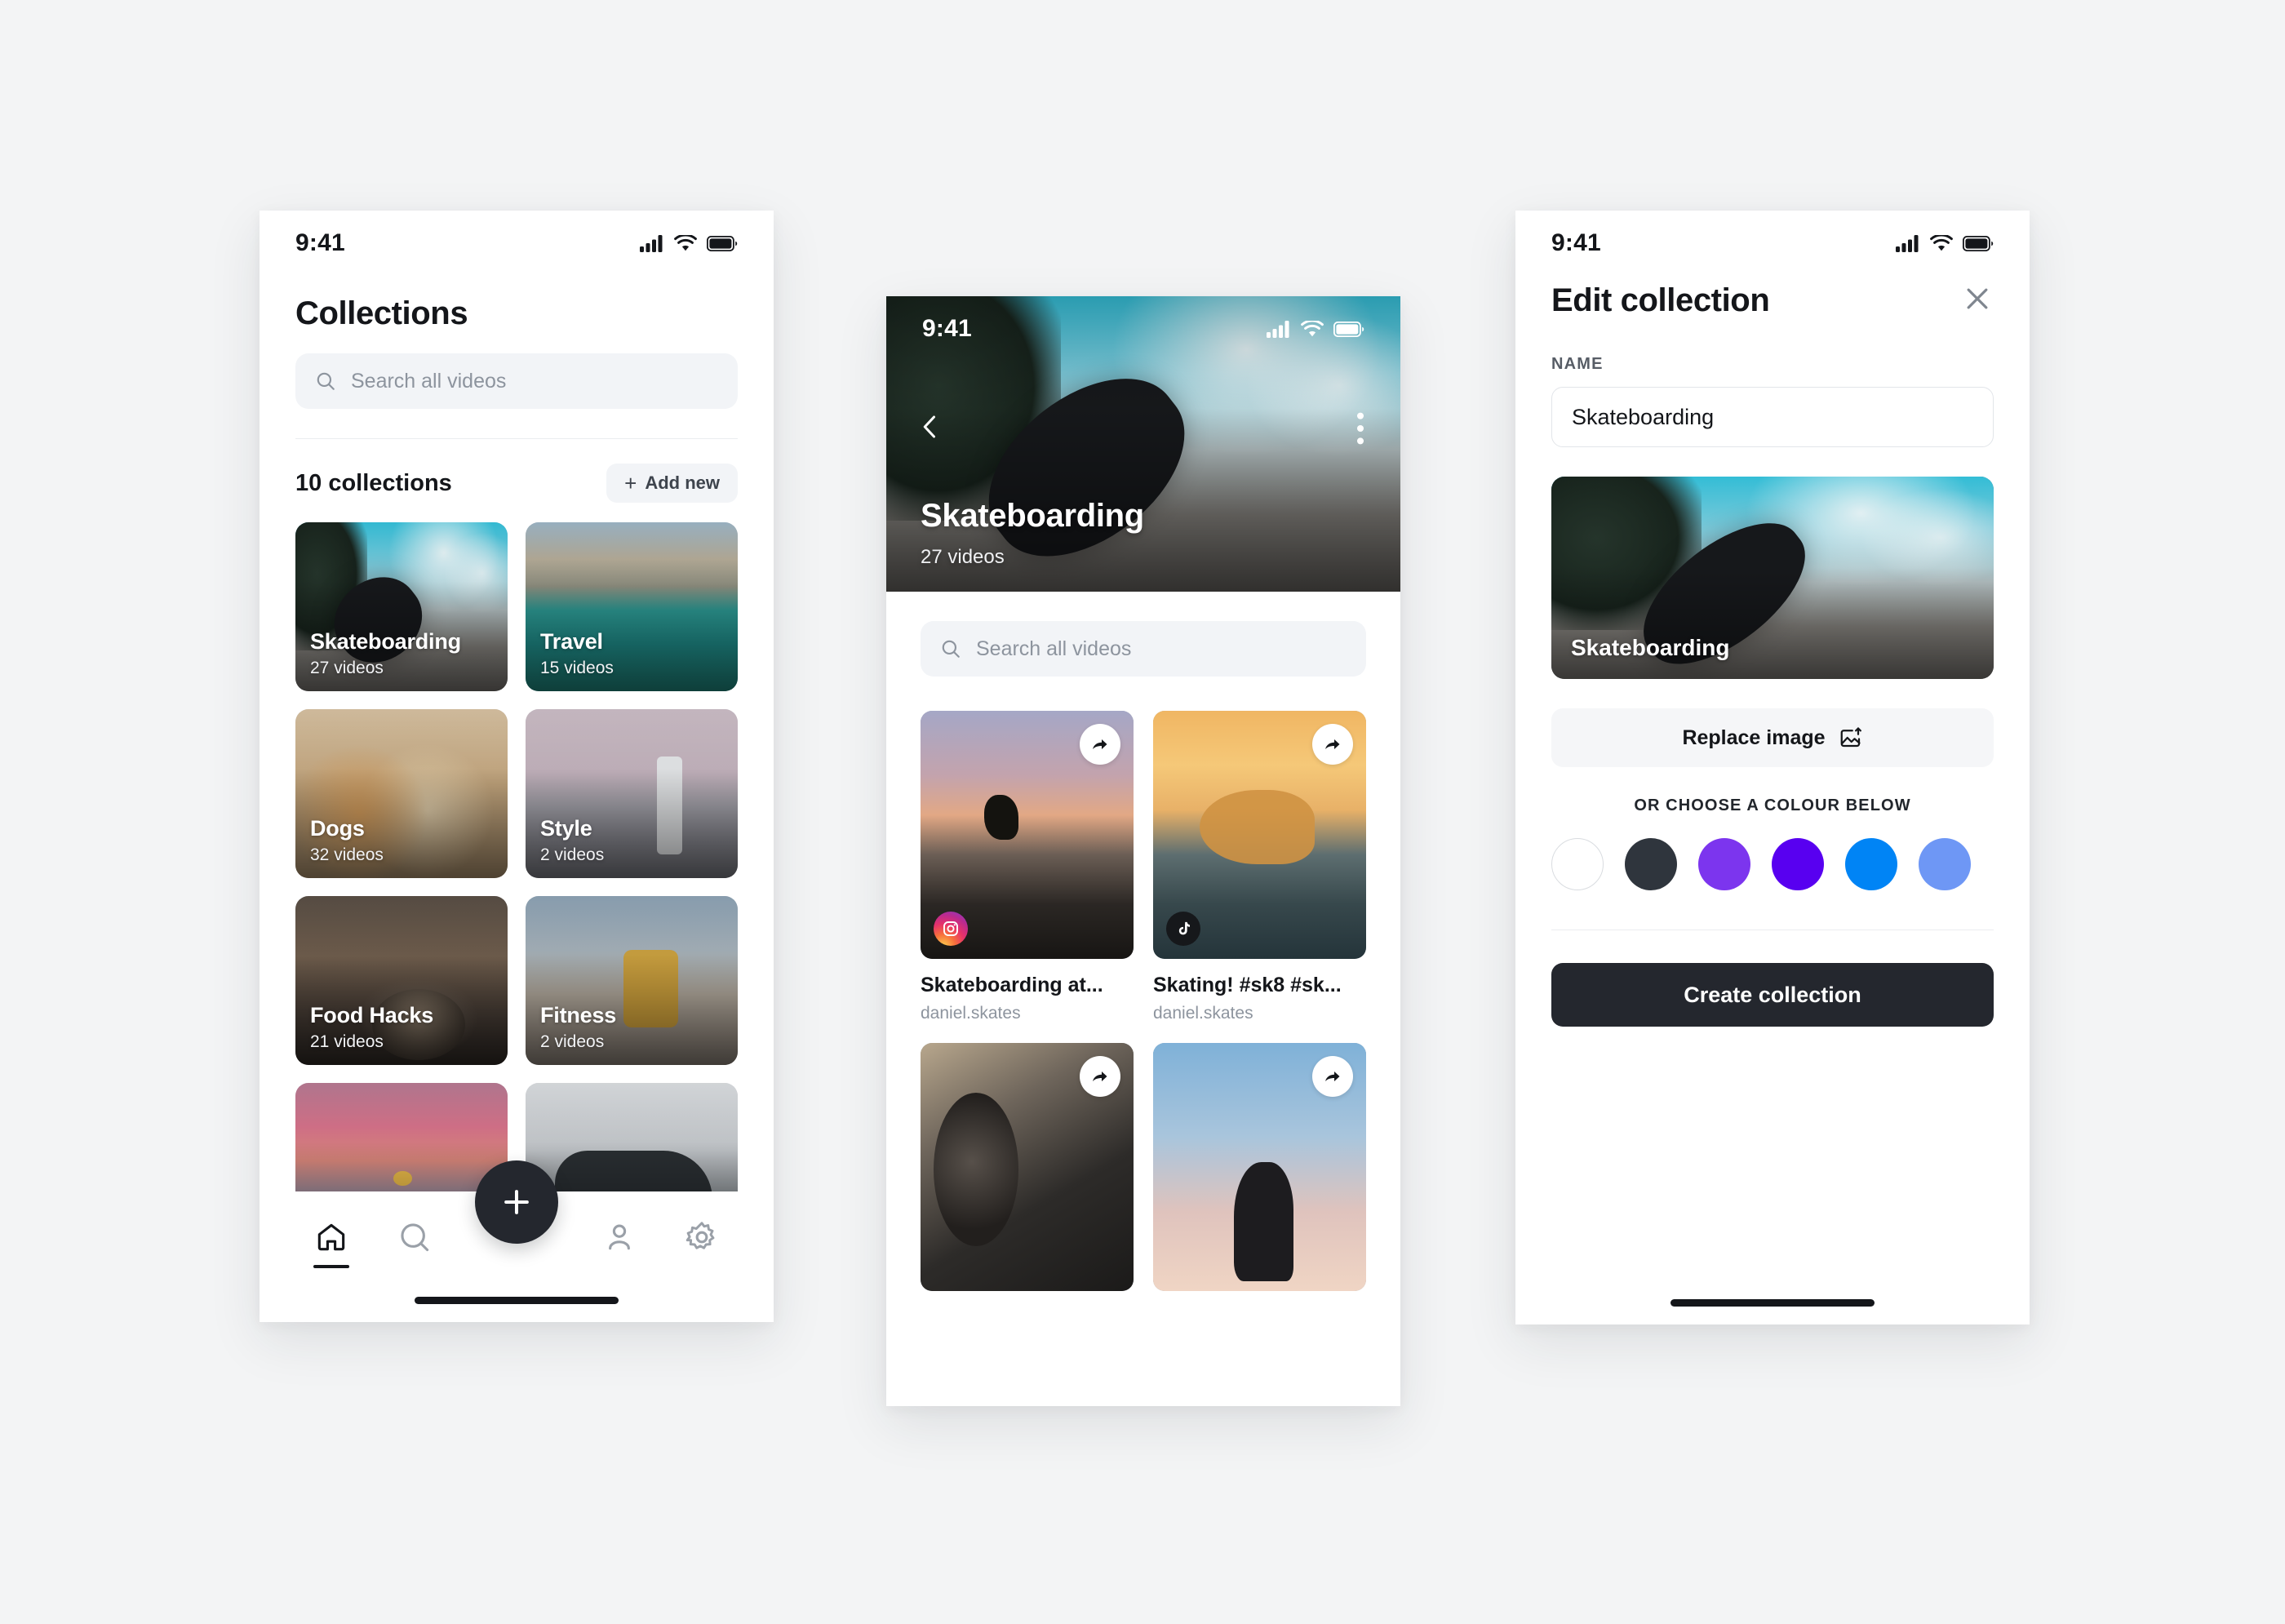 This screenshot has height=1624, width=2285. Describe the element at coordinates (566, 828) in the screenshot. I see `card-title: Style` at that location.